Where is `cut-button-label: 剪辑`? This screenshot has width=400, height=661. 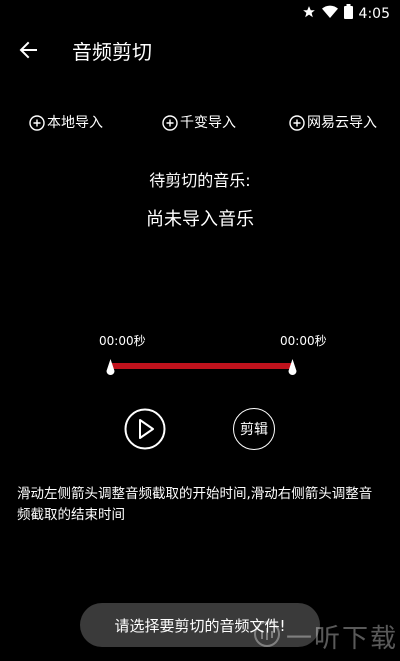 cut-button-label: 剪辑 is located at coordinates (254, 430).